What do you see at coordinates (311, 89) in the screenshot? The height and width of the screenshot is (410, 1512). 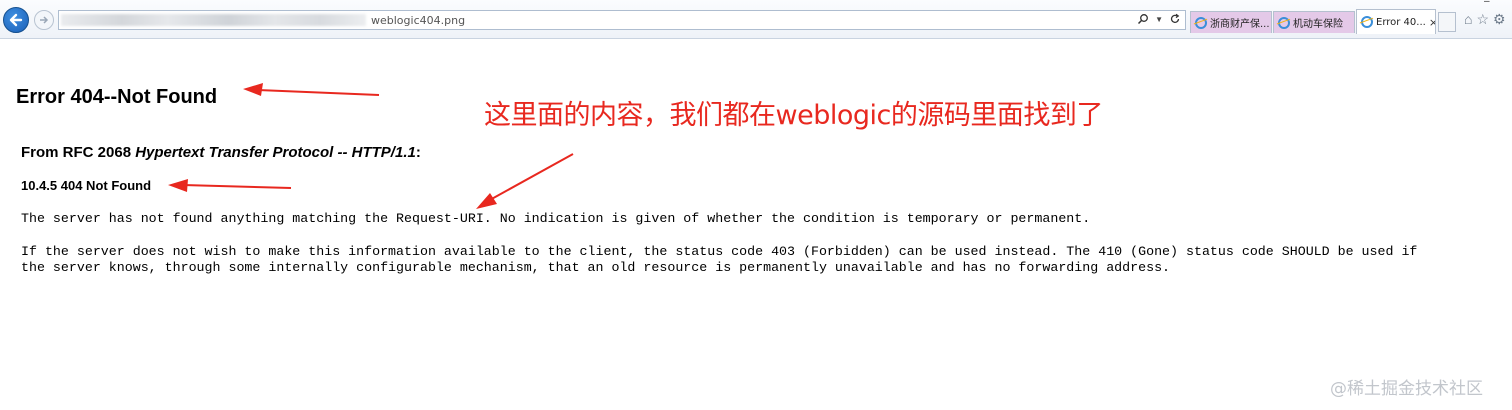 I see `arrow-to-title` at bounding box center [311, 89].